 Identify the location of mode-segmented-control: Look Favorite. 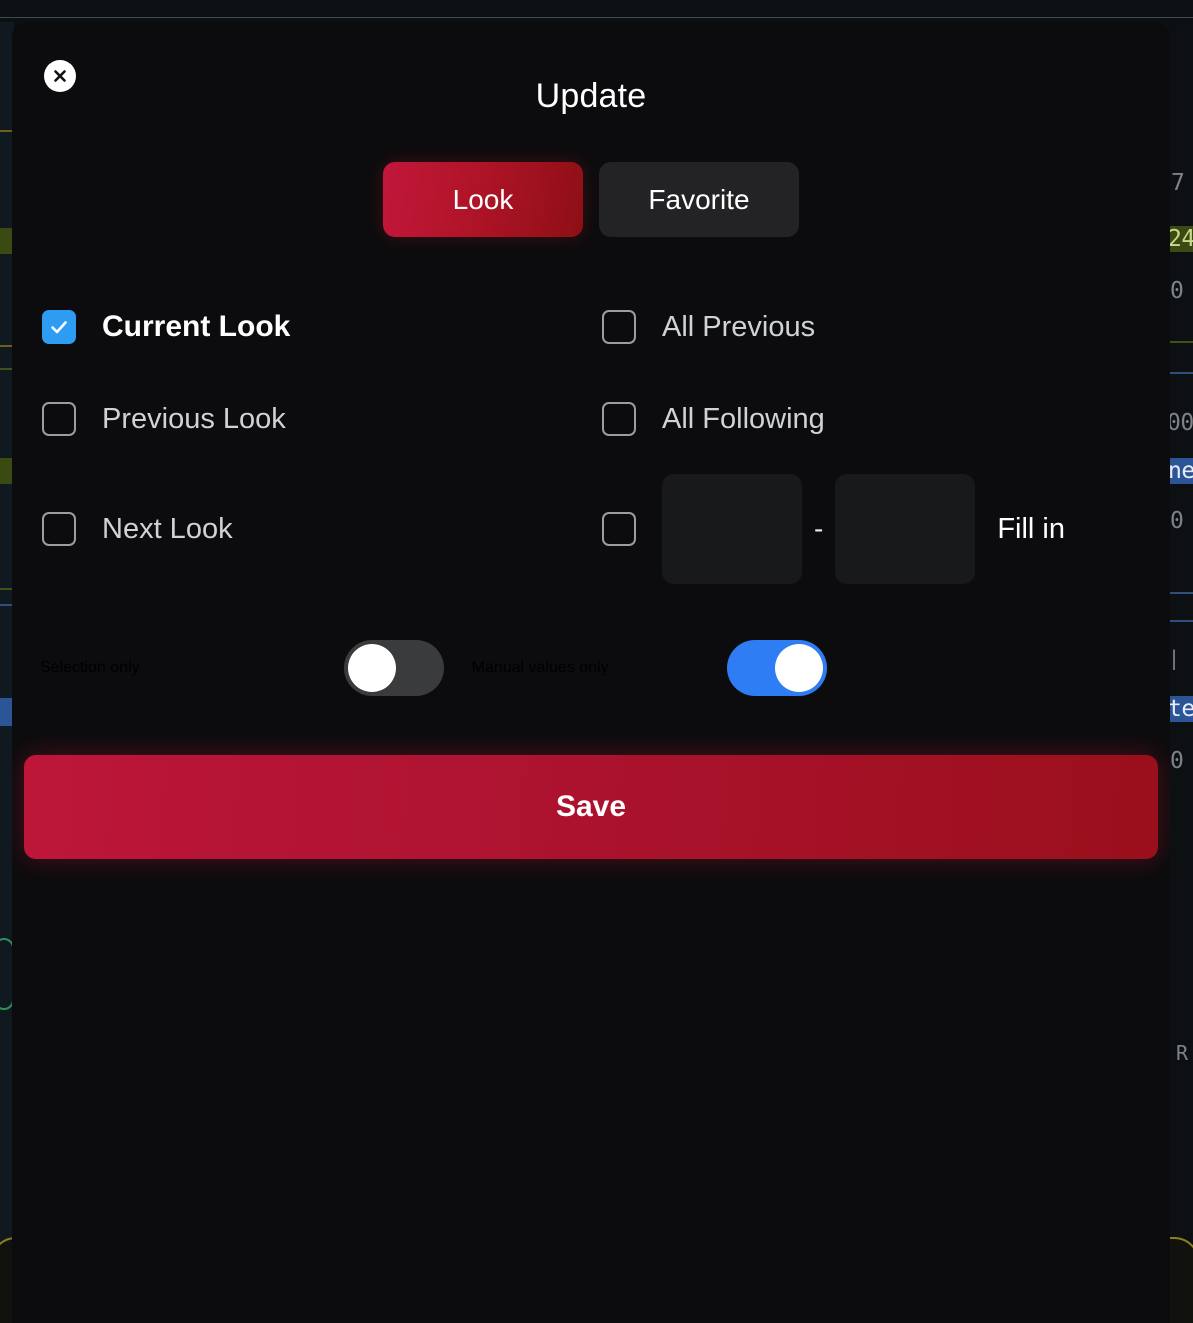
(591, 199).